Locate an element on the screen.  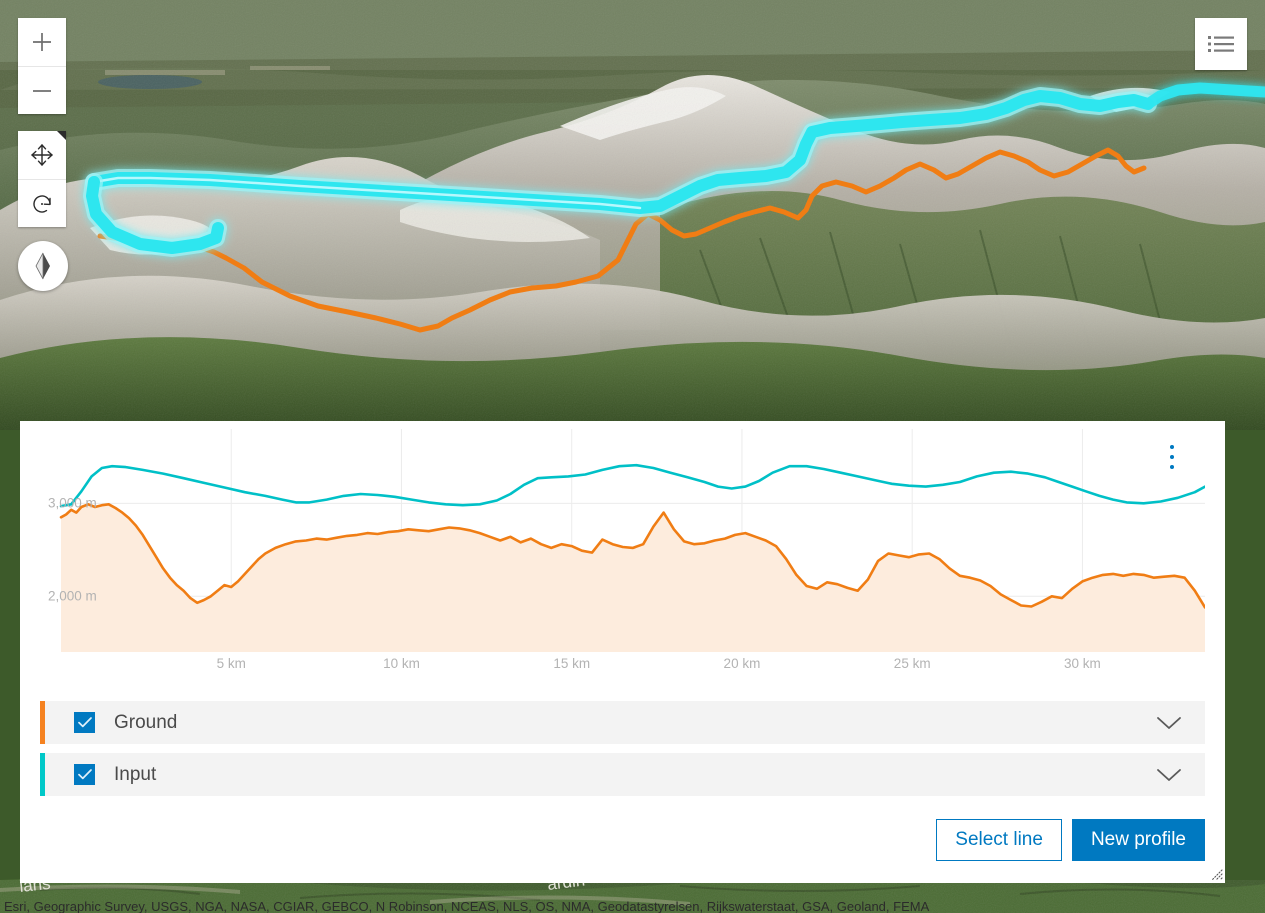
y-axis-tick-label: 3,000 m is located at coordinates (72, 503).